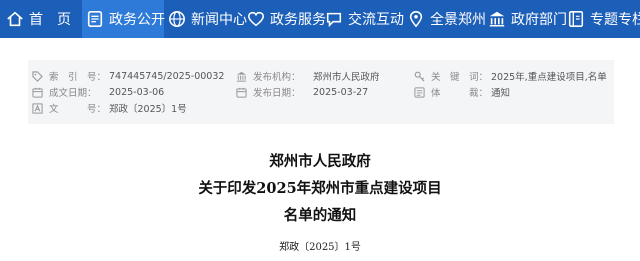 Image resolution: width=640 pixels, height=261 pixels. What do you see at coordinates (277, 77) in the screenshot?
I see `meta-issuer-label: 发布机构：` at bounding box center [277, 77].